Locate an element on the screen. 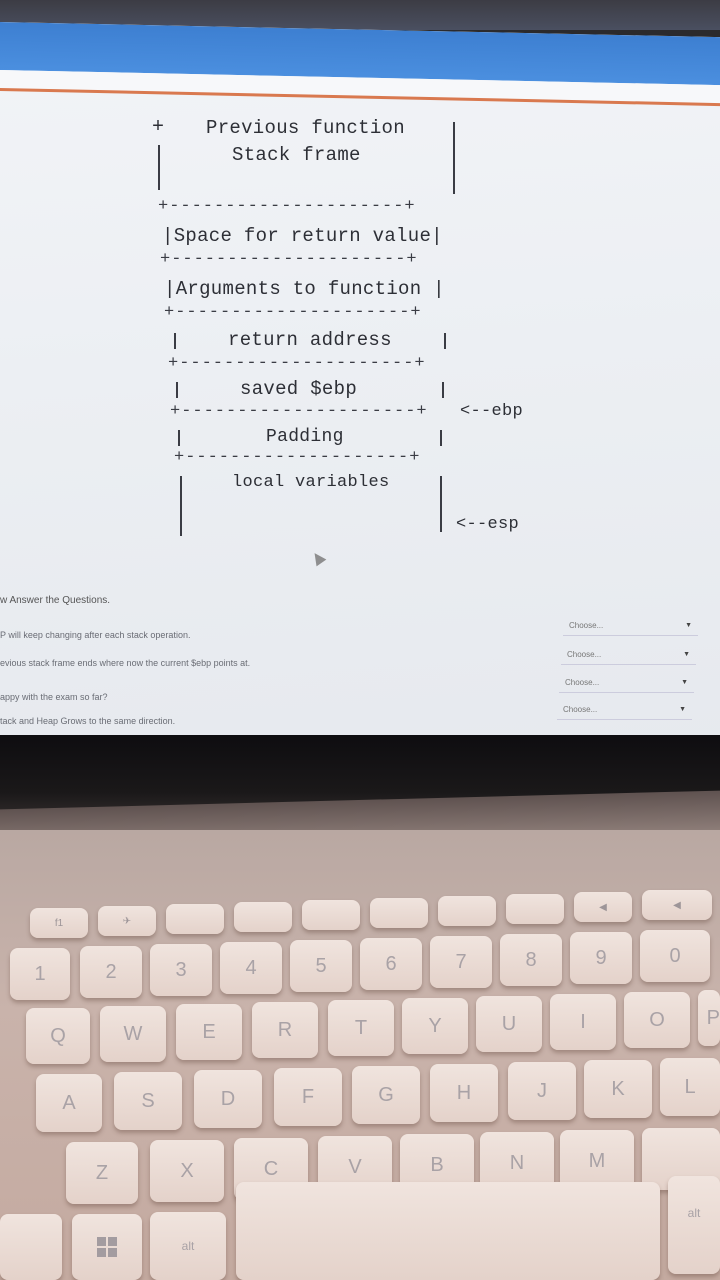 This screenshot has width=720, height=1280. key-o: O is located at coordinates (657, 1020).